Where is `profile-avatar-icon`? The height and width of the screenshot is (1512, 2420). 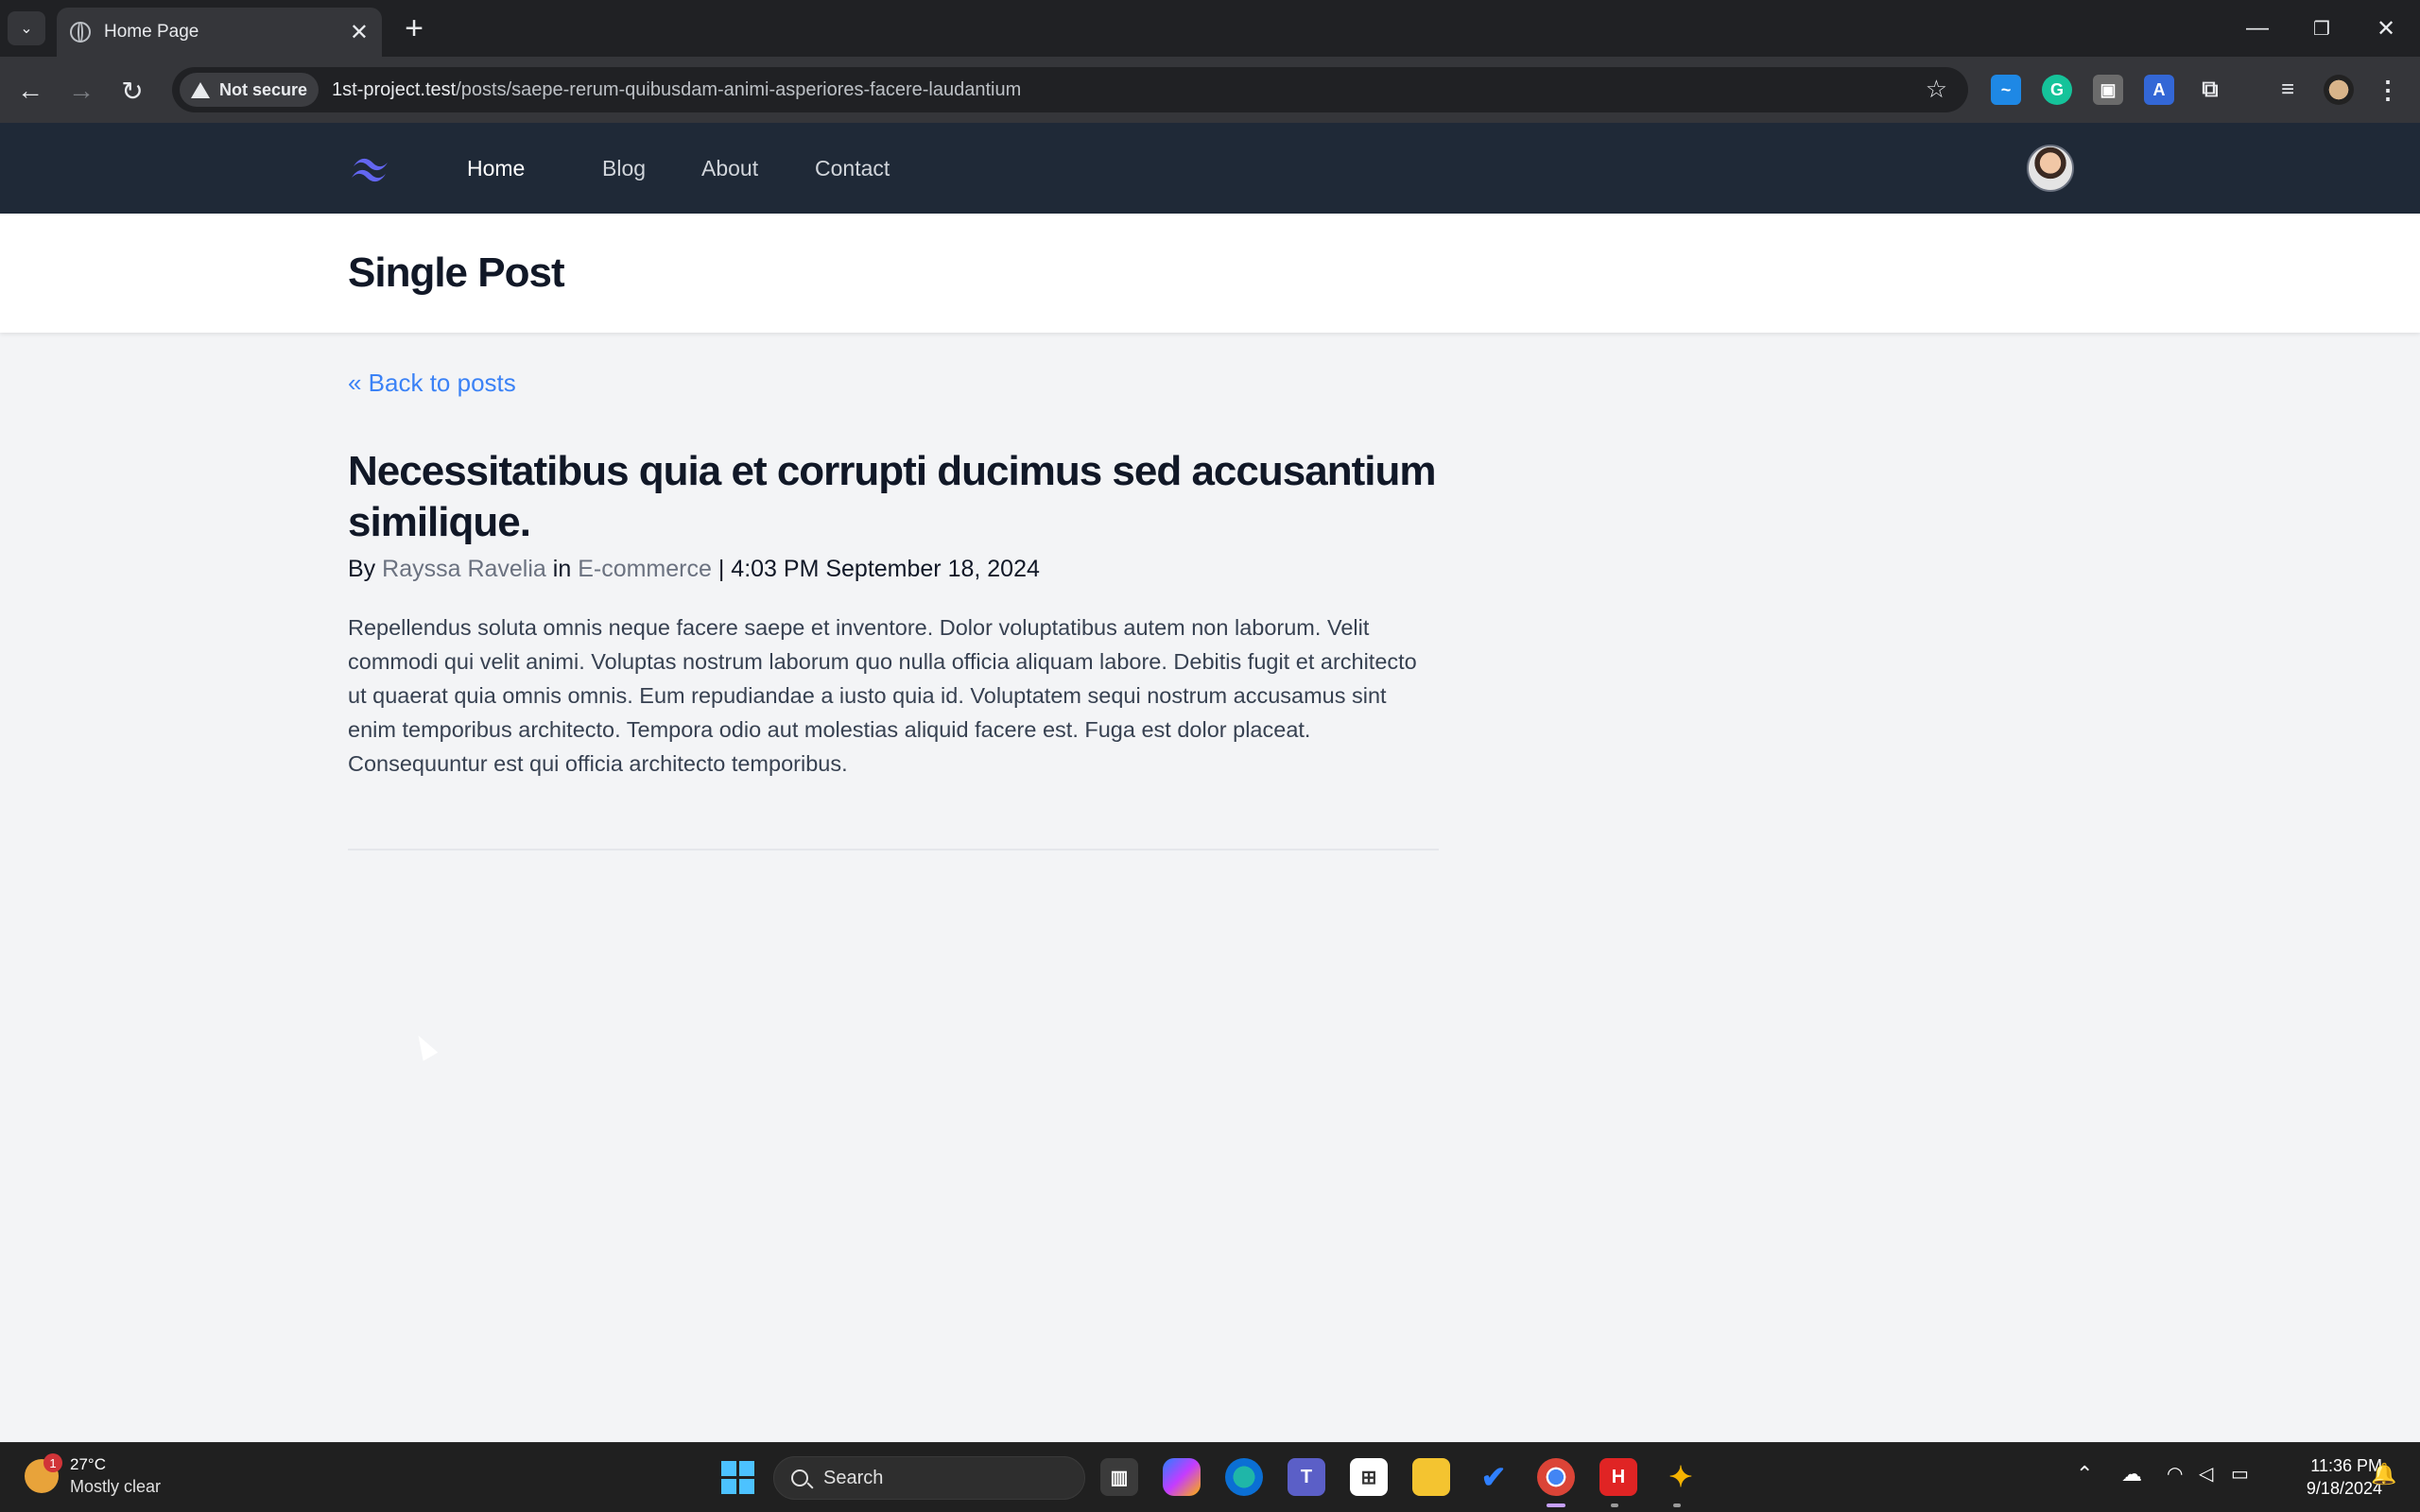 profile-avatar-icon is located at coordinates (2339, 90).